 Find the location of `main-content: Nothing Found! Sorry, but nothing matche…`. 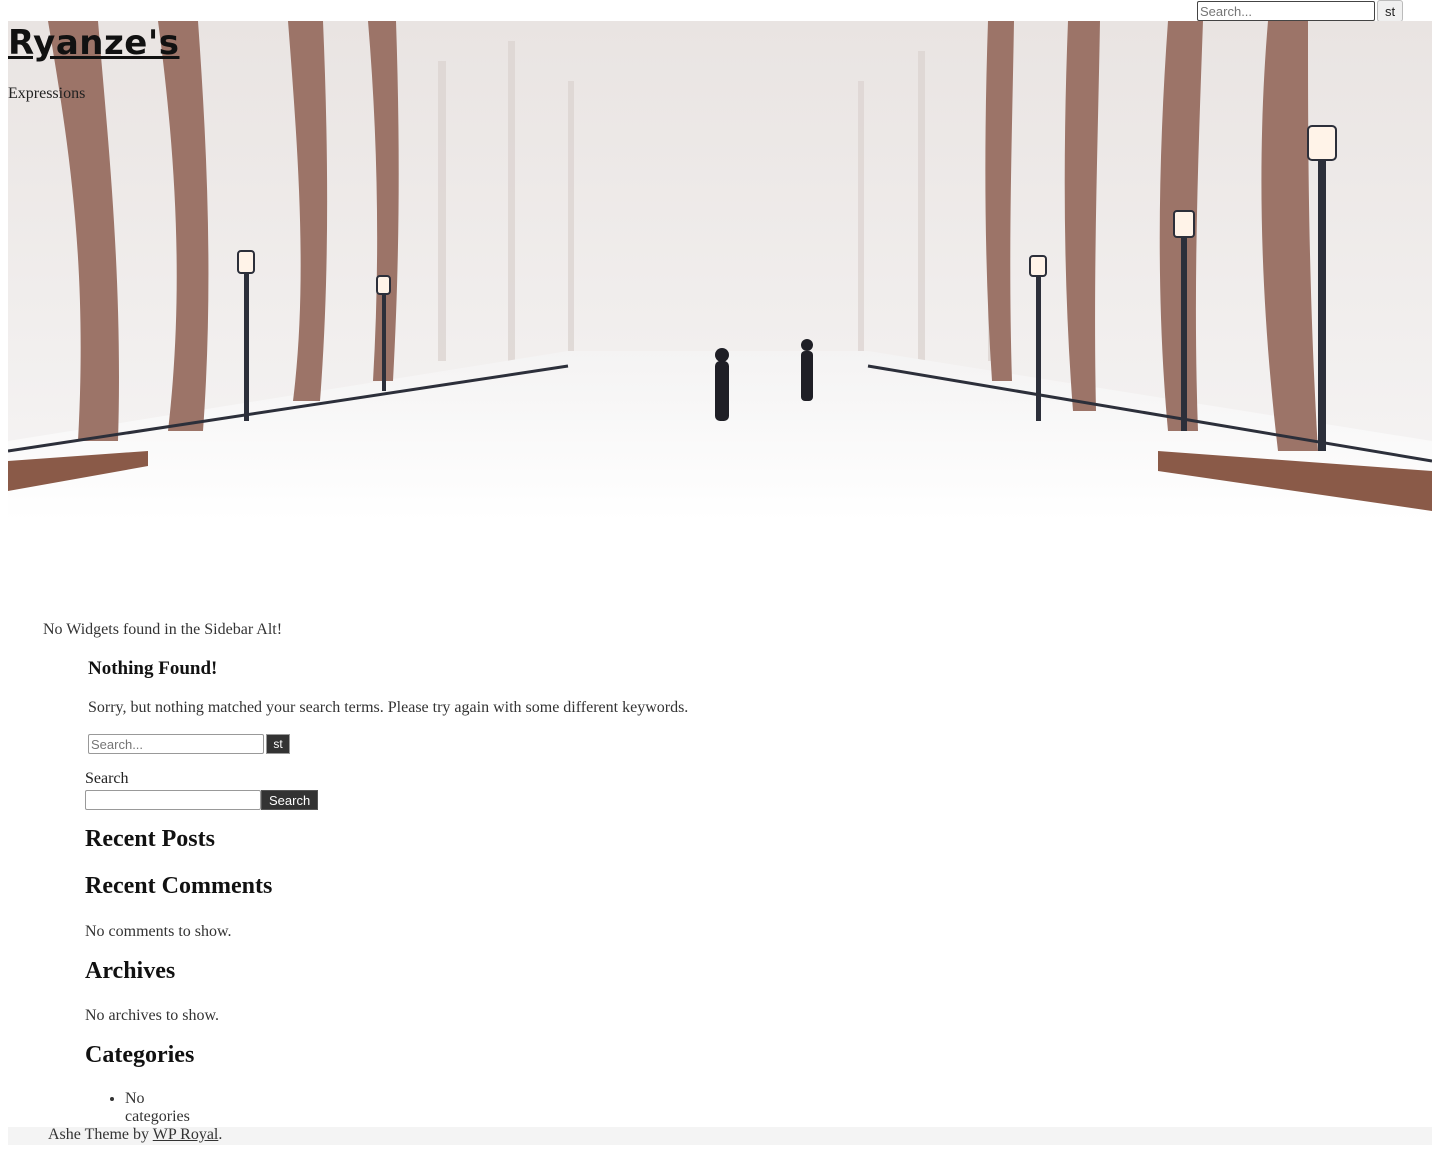

main-content: Nothing Found! Sorry, but nothing matche… is located at coordinates (388, 706).